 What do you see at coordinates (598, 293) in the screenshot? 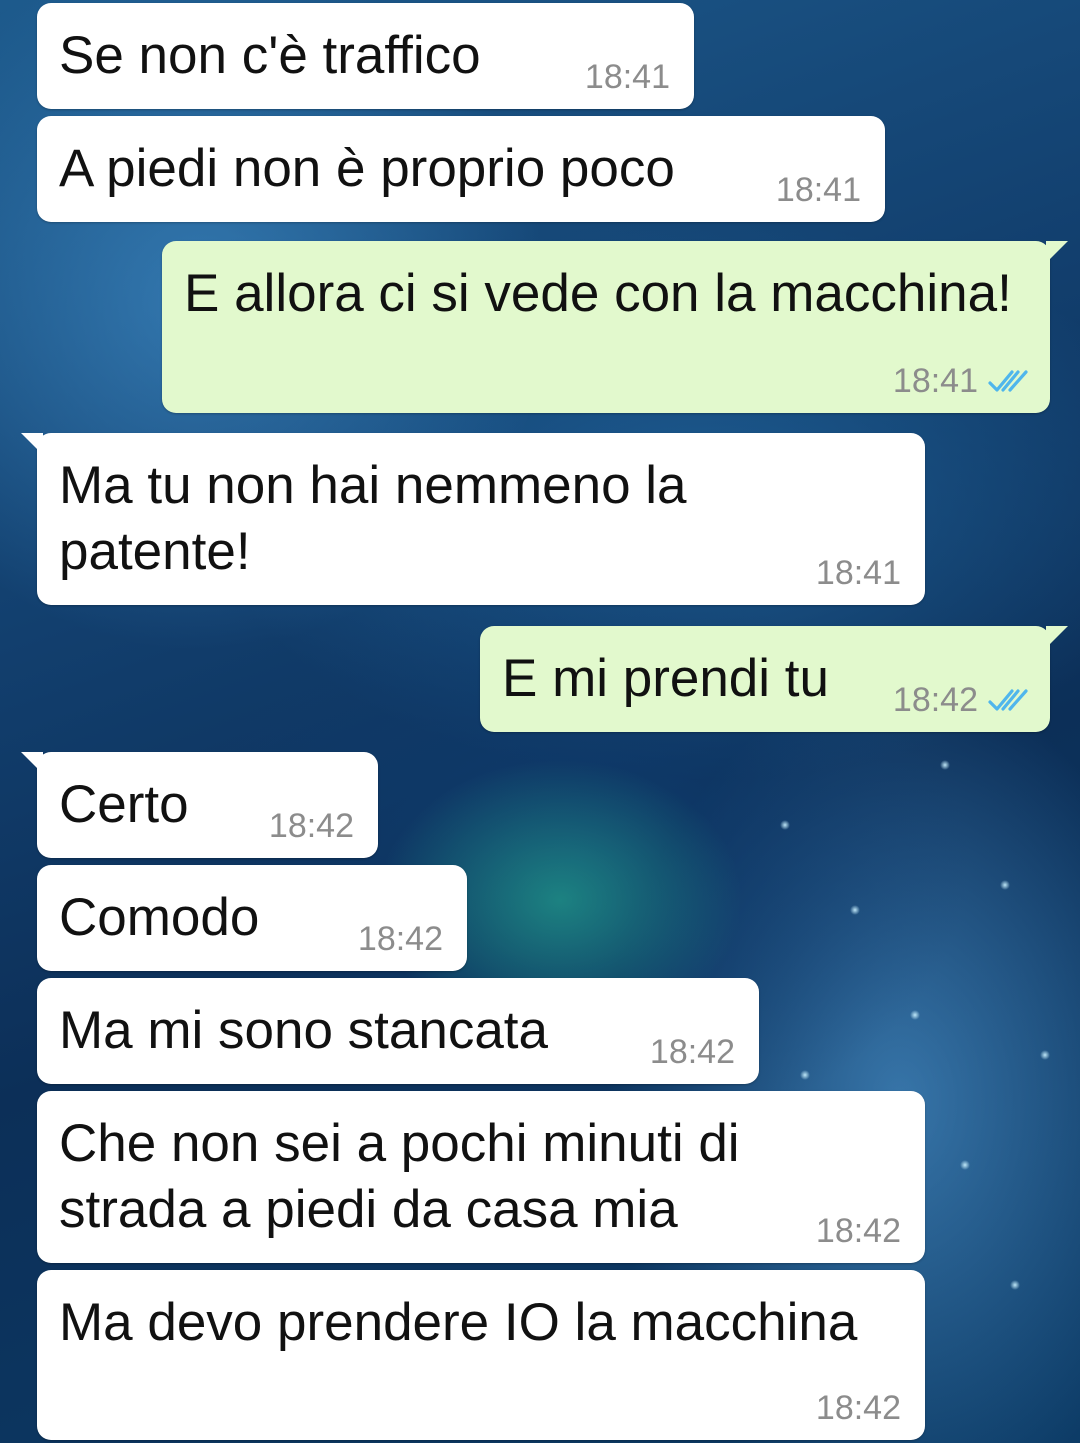
I see `message-text: E allora ci si vede con la macchina!` at bounding box center [598, 293].